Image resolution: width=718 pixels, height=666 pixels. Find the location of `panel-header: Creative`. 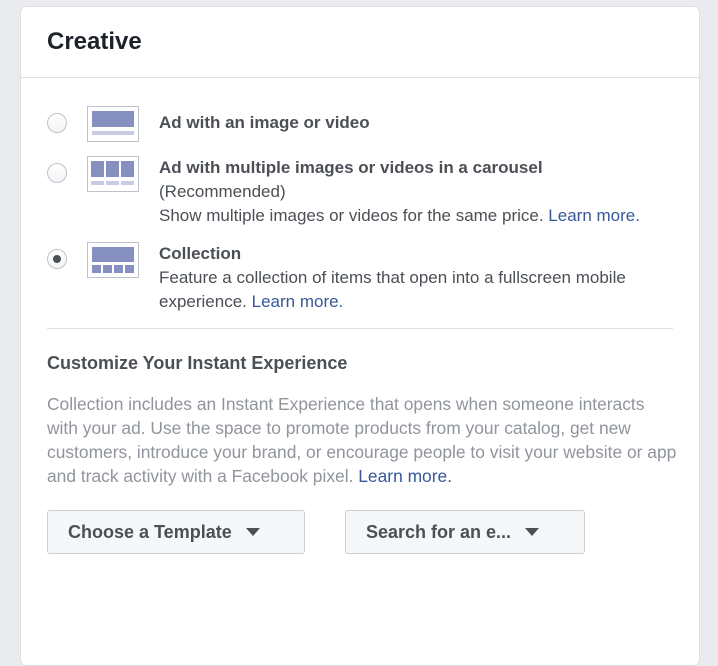

panel-header: Creative is located at coordinates (360, 42).